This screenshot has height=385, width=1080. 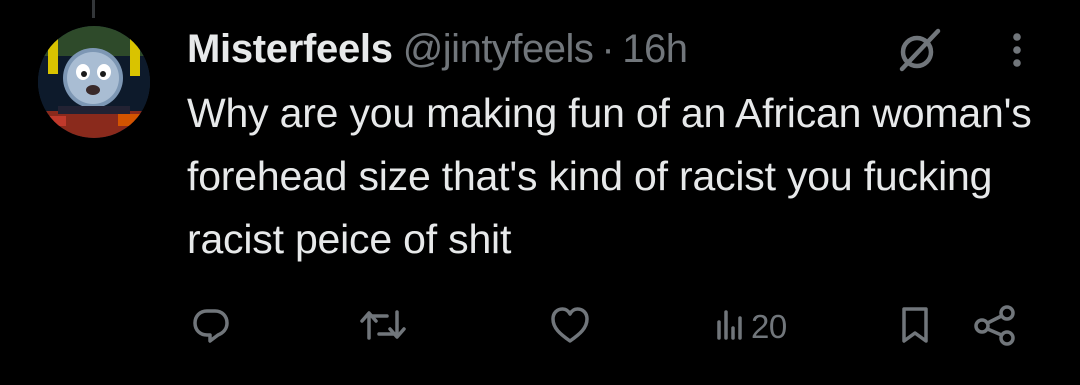 What do you see at coordinates (290, 49) in the screenshot?
I see `author-display-name: Misterfeels` at bounding box center [290, 49].